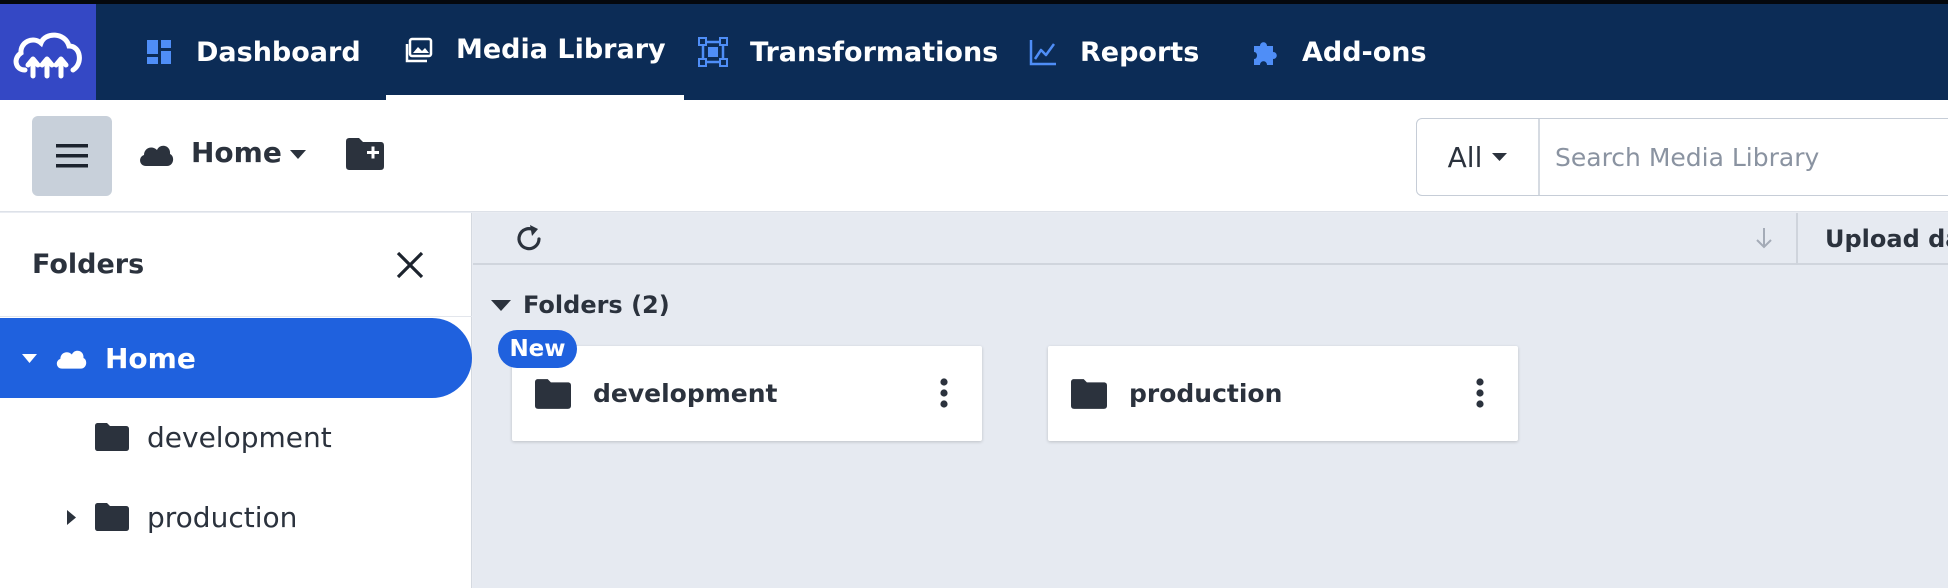 This screenshot has height=588, width=1948. I want to click on folders-section-toggle: Folders (2), so click(580, 305).